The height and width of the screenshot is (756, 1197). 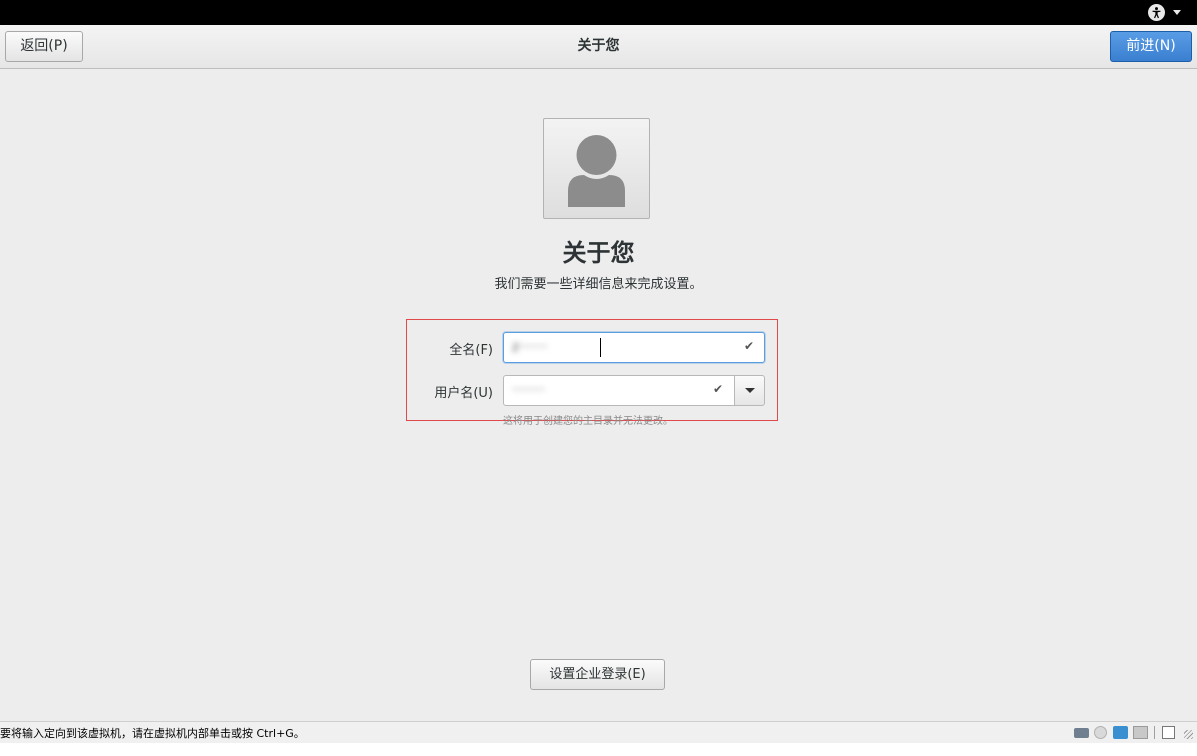 I want to click on usb-device-icon, so click(x=1140, y=732).